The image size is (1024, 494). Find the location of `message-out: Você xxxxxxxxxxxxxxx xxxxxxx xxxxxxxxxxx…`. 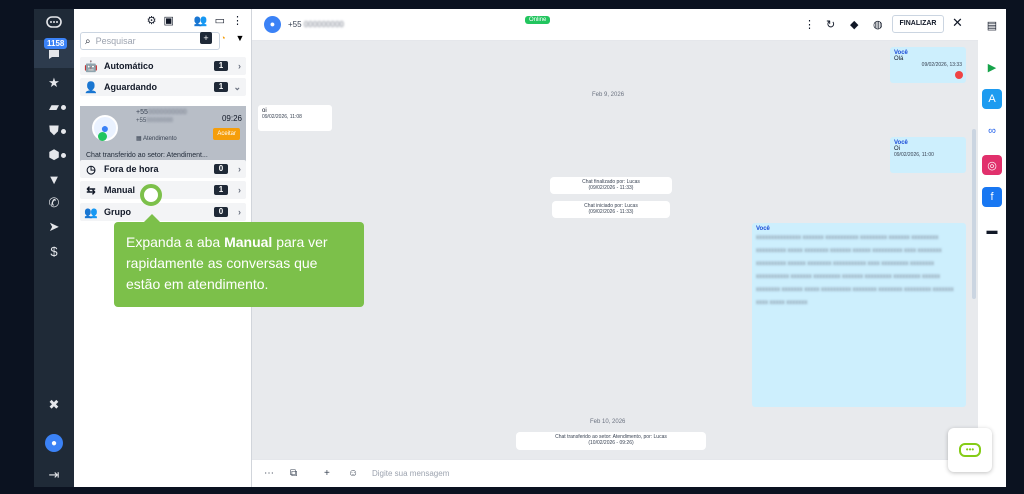

message-out: Você xxxxxxxxxxxxxxx xxxxxxx xxxxxxxxxxx… is located at coordinates (859, 315).